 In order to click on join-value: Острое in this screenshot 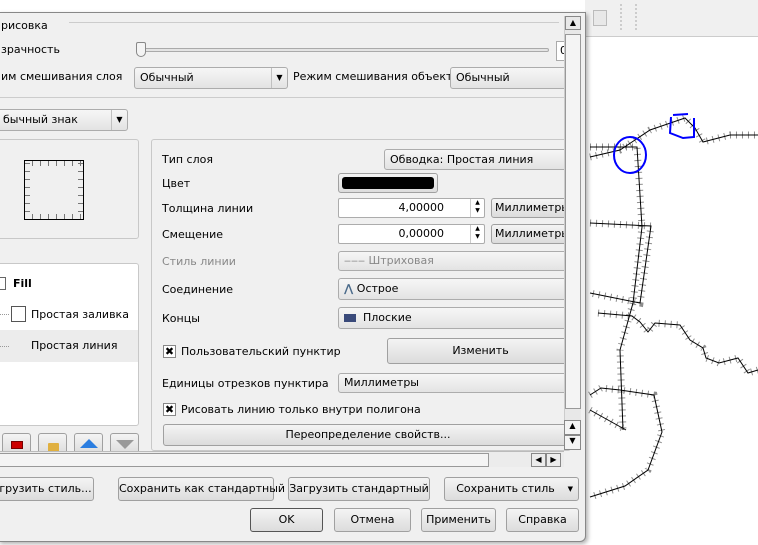, I will do `click(377, 288)`.